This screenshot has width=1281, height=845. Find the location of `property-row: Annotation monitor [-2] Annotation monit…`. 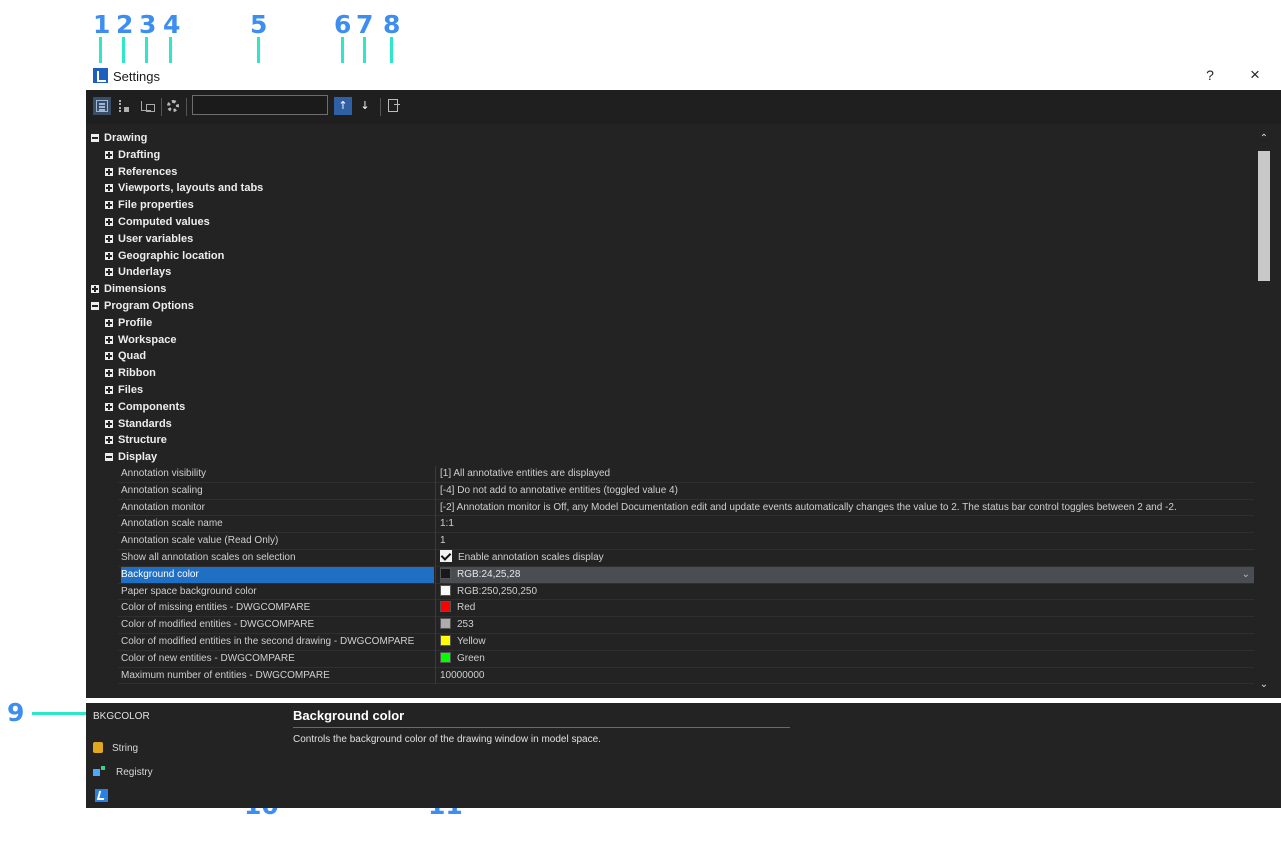

property-row: Annotation monitor [-2] Annotation monit… is located at coordinates (686, 508).